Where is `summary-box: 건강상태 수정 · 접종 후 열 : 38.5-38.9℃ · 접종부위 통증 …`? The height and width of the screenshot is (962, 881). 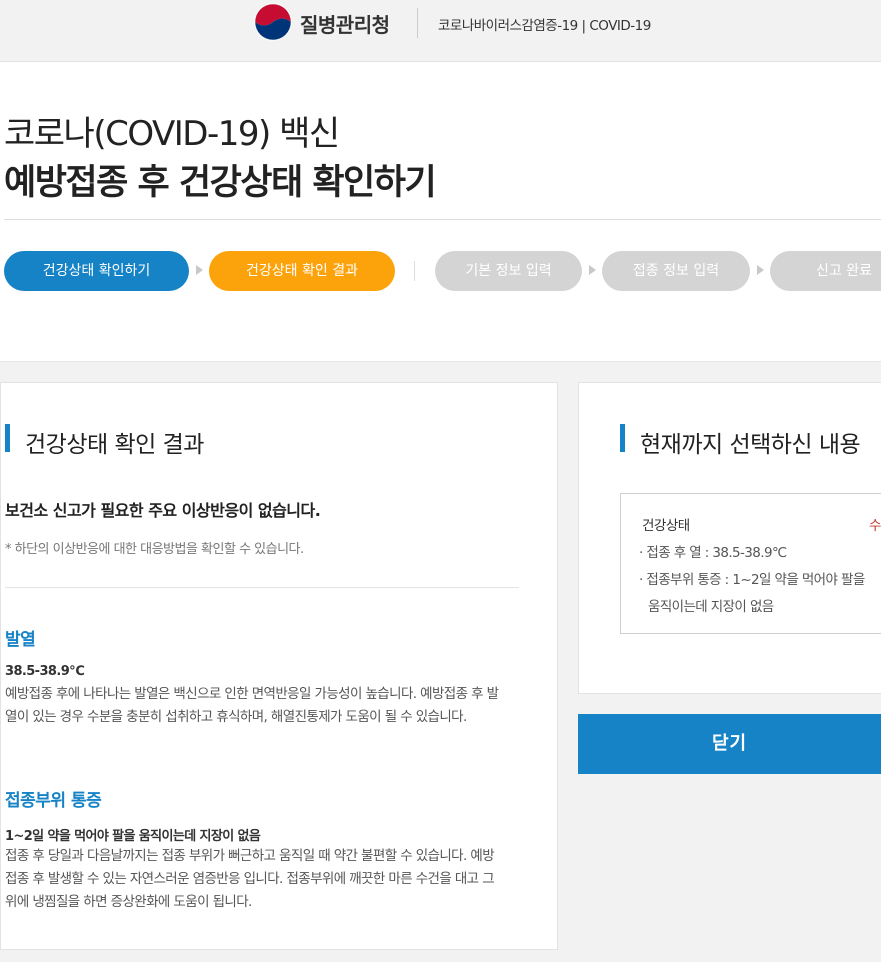
summary-box: 건강상태 수정 · 접종 후 열 : 38.5-38.9℃ · 접종부위 통증 … is located at coordinates (750, 563).